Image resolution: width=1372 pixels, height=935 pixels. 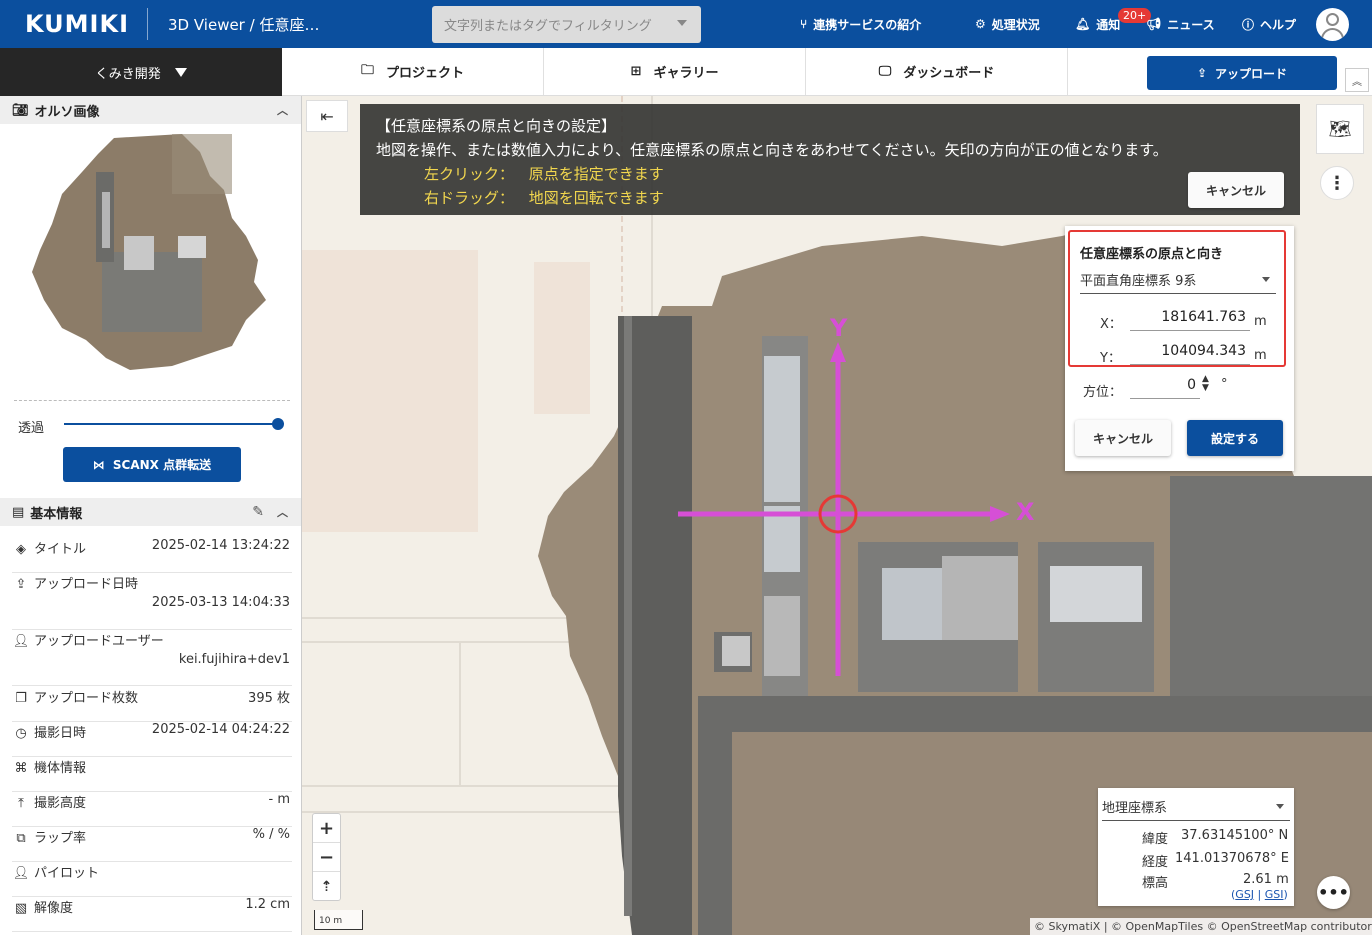 What do you see at coordinates (171, 424) in the screenshot?
I see `opacity-slider` at bounding box center [171, 424].